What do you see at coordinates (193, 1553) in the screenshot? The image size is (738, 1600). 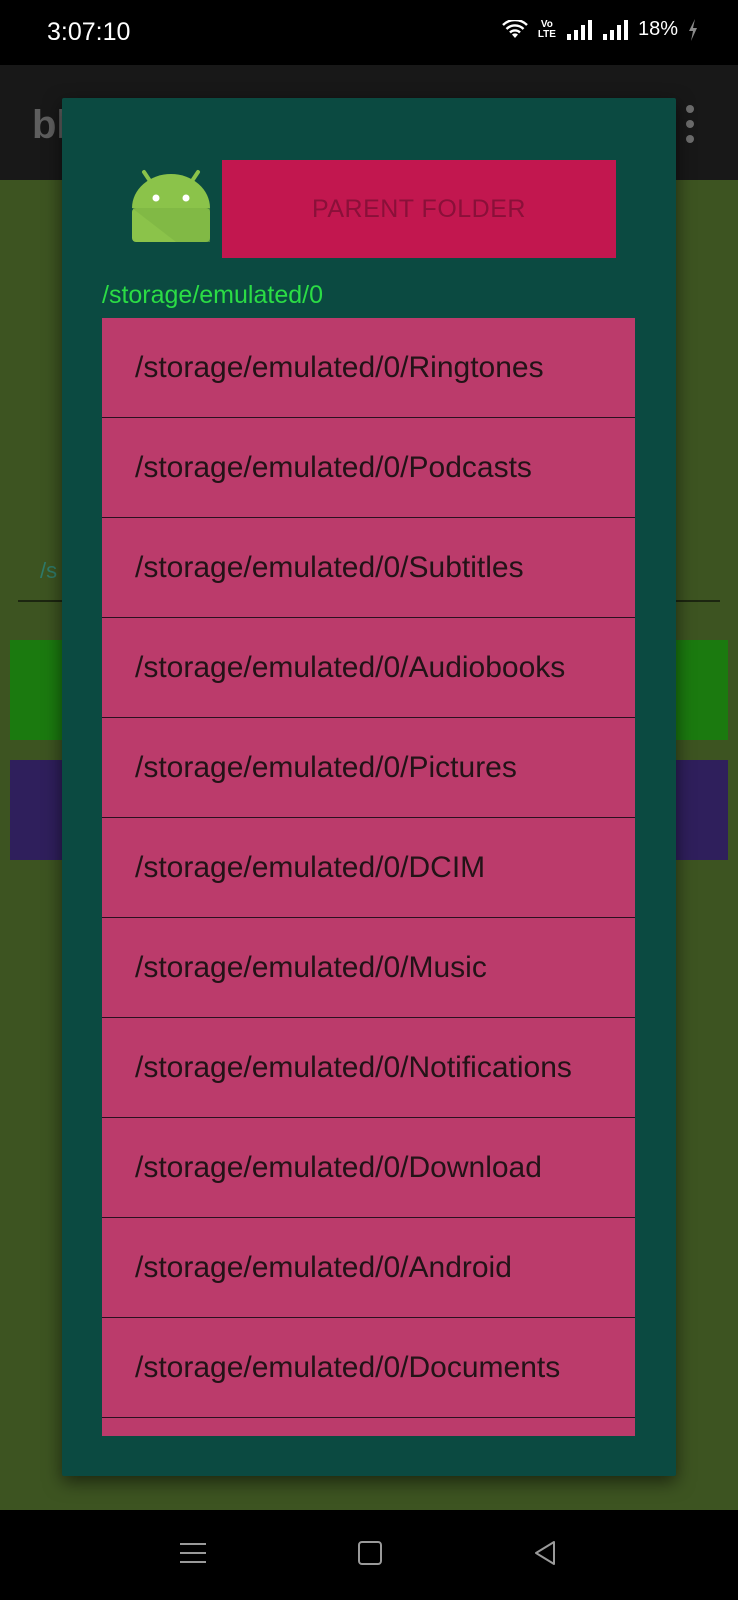 I see `menu-icon` at bounding box center [193, 1553].